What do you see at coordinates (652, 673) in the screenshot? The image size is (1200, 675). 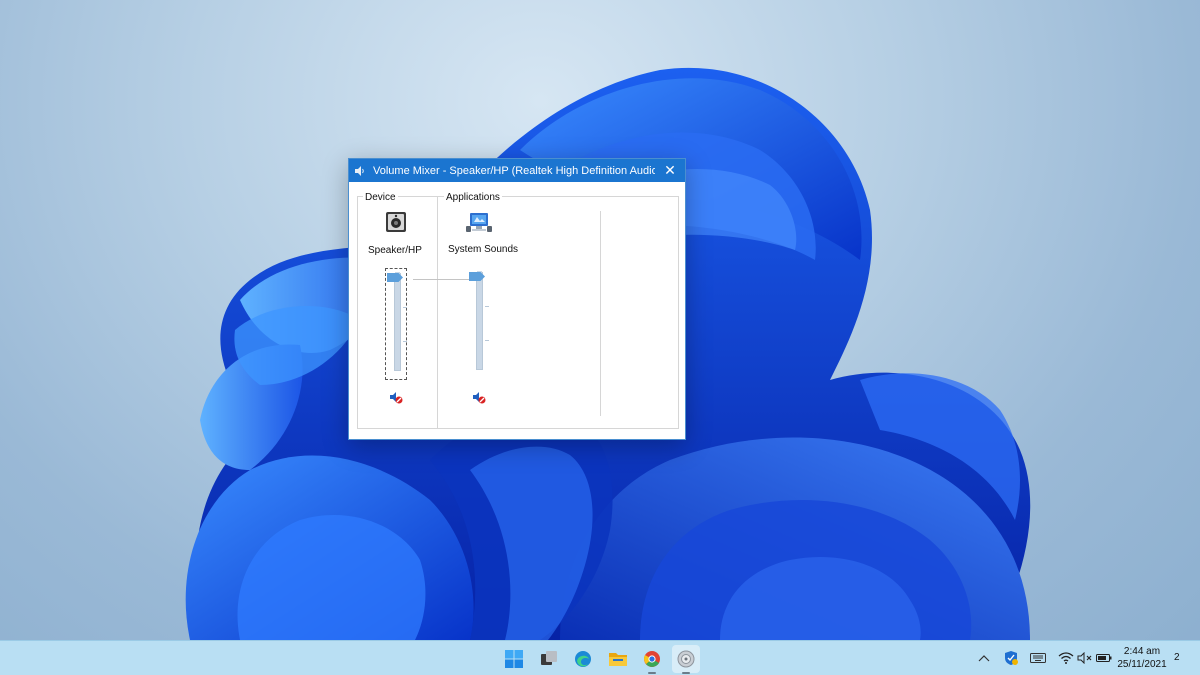 I see `chrome-running-indicator` at bounding box center [652, 673].